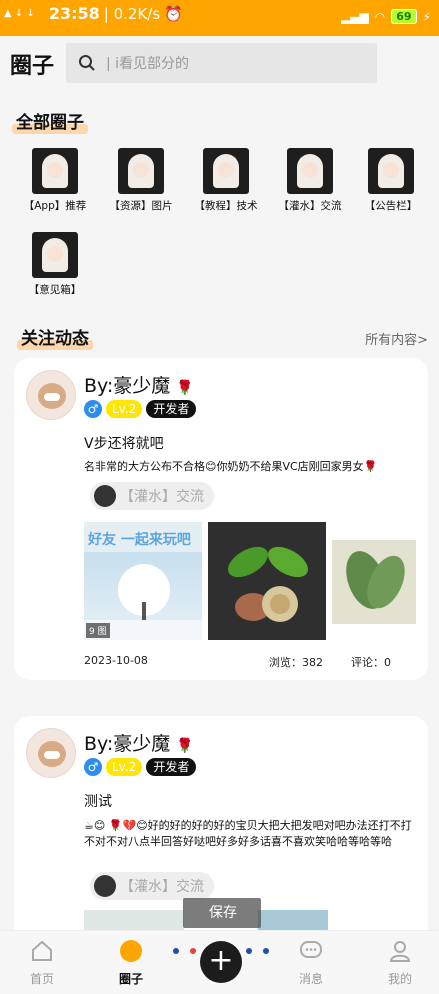 The height and width of the screenshot is (994, 439). What do you see at coordinates (42, 950) in the screenshot?
I see `home-icon` at bounding box center [42, 950].